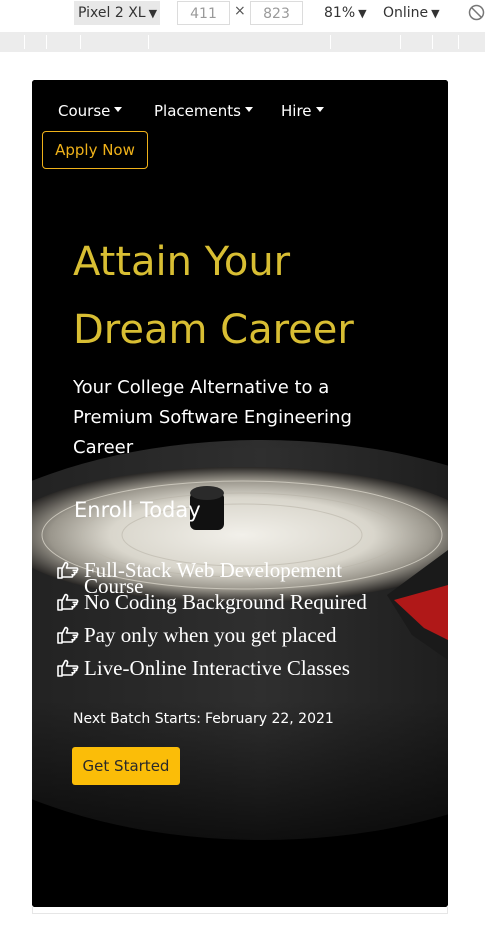 This screenshot has width=485, height=929. I want to click on feature-item: Full-Stack Web Developement Course, so click(216, 577).